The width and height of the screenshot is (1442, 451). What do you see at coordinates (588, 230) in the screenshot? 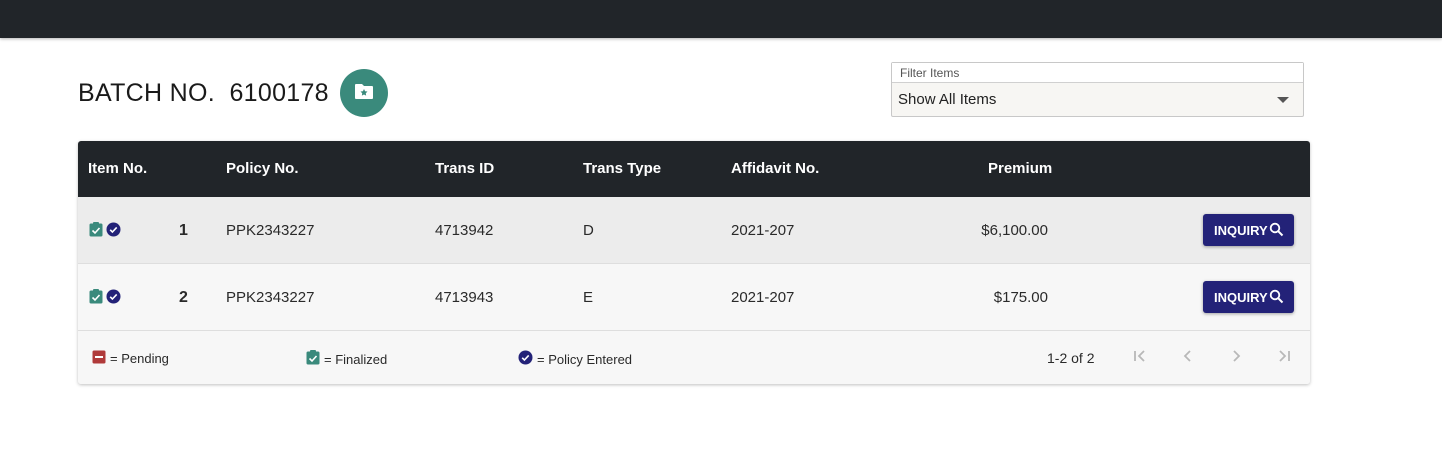
I see `cell-trans-type: D` at bounding box center [588, 230].